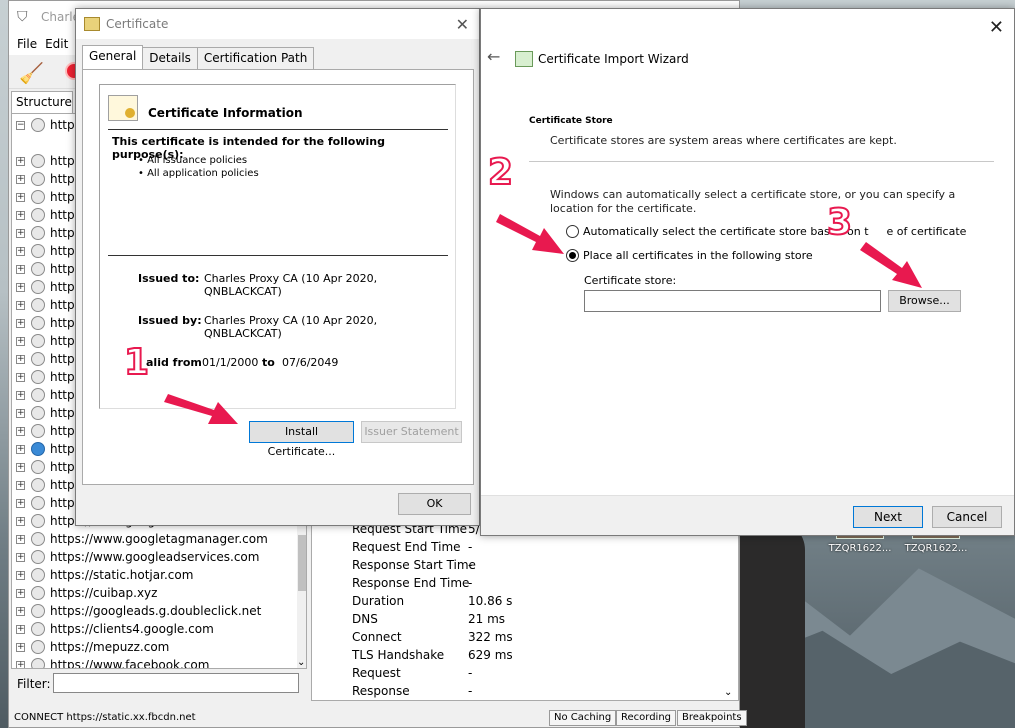 The image size is (1015, 728). Describe the element at coordinates (839, 222) in the screenshot. I see `annotation-number-3: 3` at that location.